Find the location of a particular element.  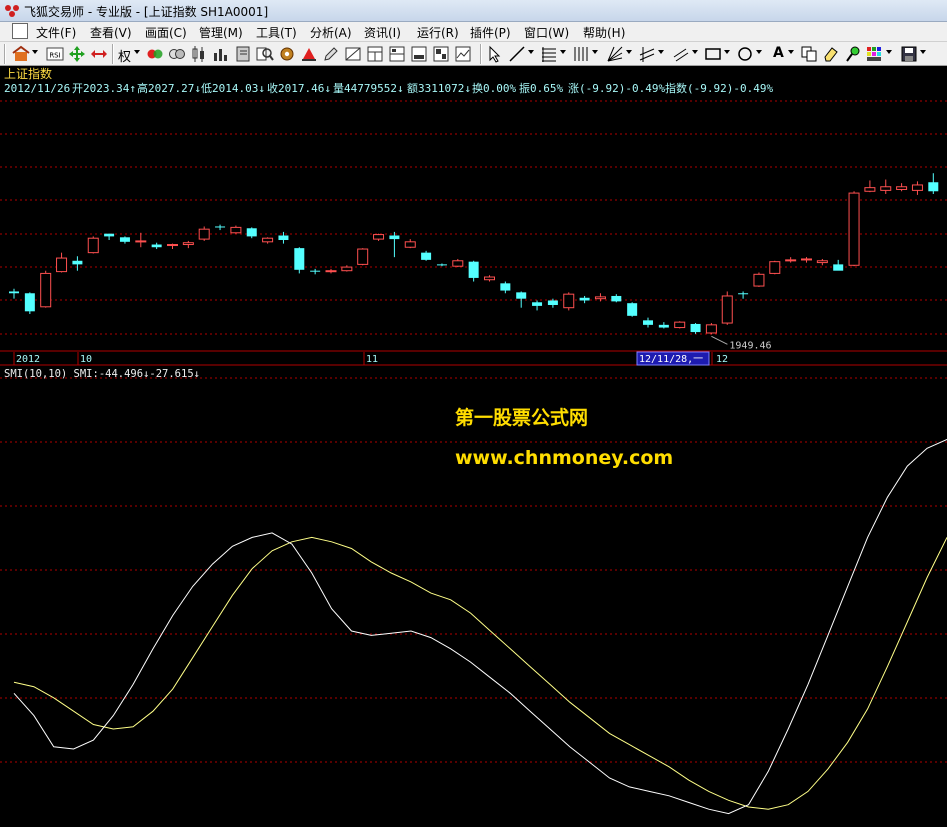

copy-icon is located at coordinates (809, 54).